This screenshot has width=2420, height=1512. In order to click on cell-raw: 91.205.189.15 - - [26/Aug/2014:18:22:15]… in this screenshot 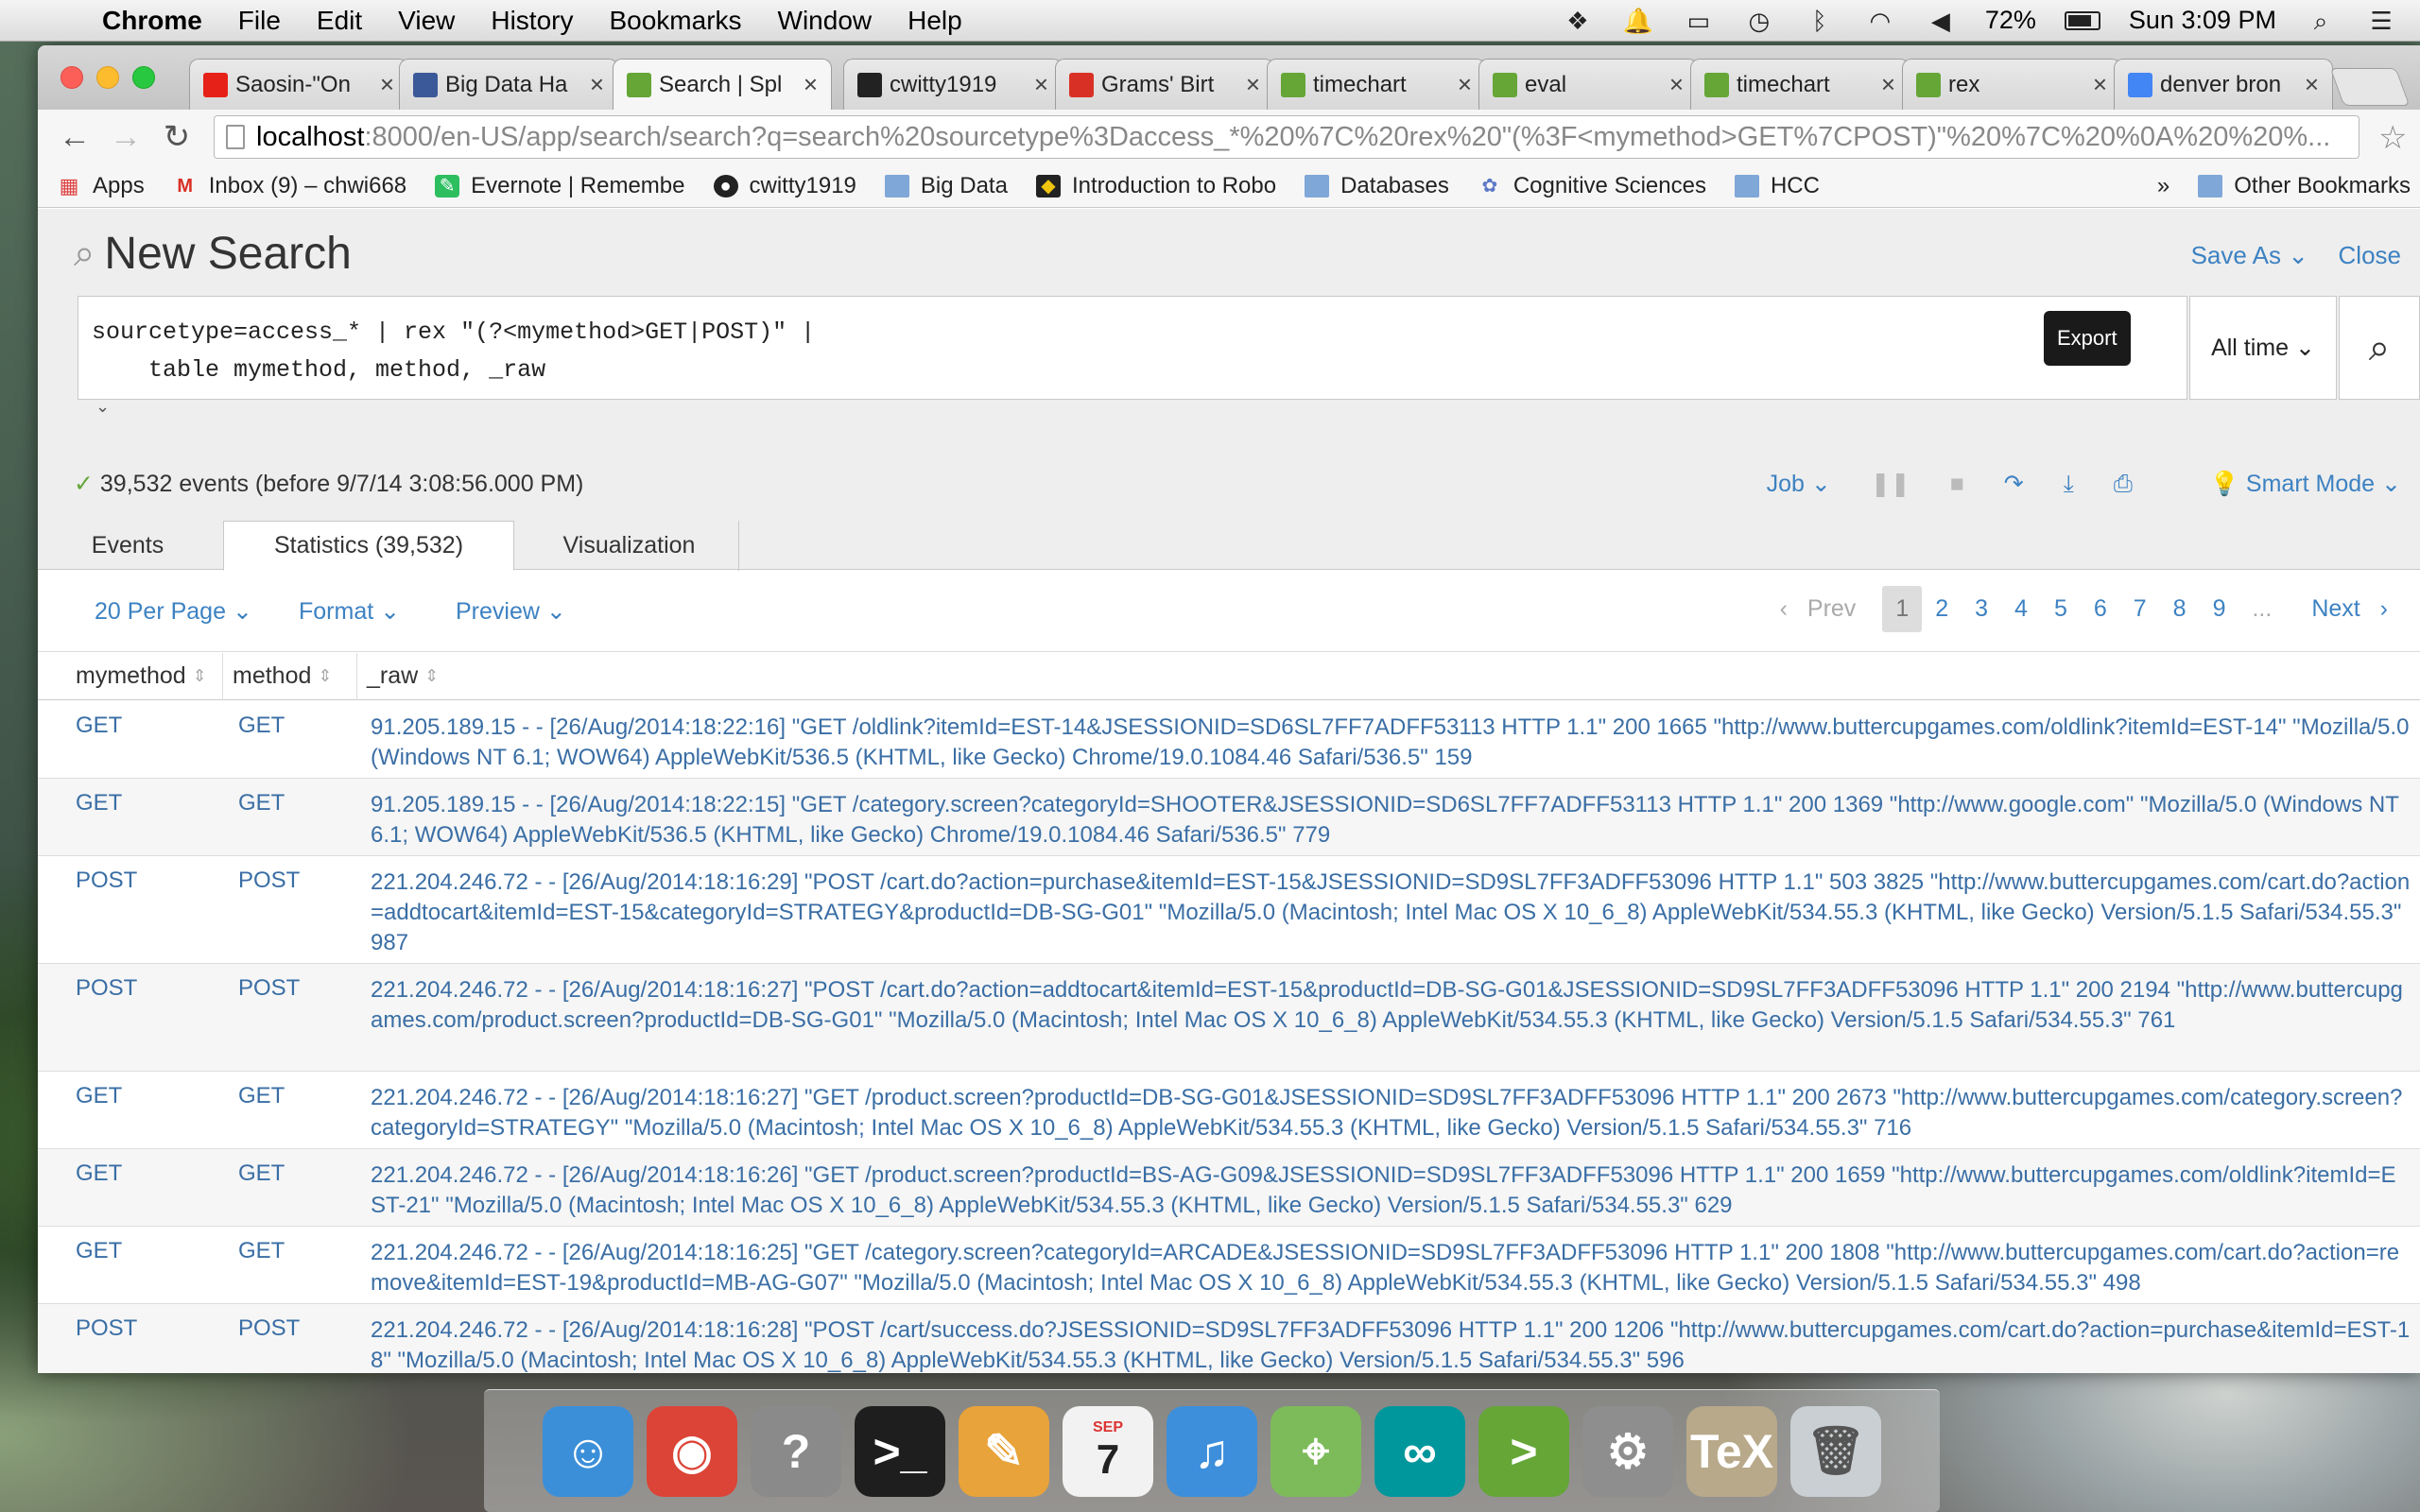, I will do `click(1391, 820)`.